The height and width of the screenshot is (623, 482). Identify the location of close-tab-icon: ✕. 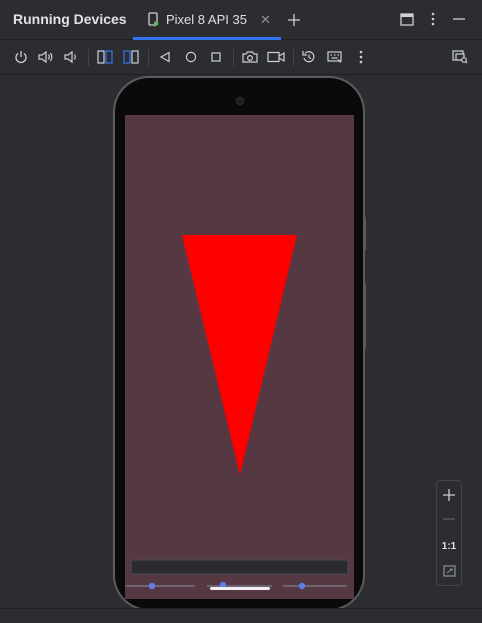
(265, 20).